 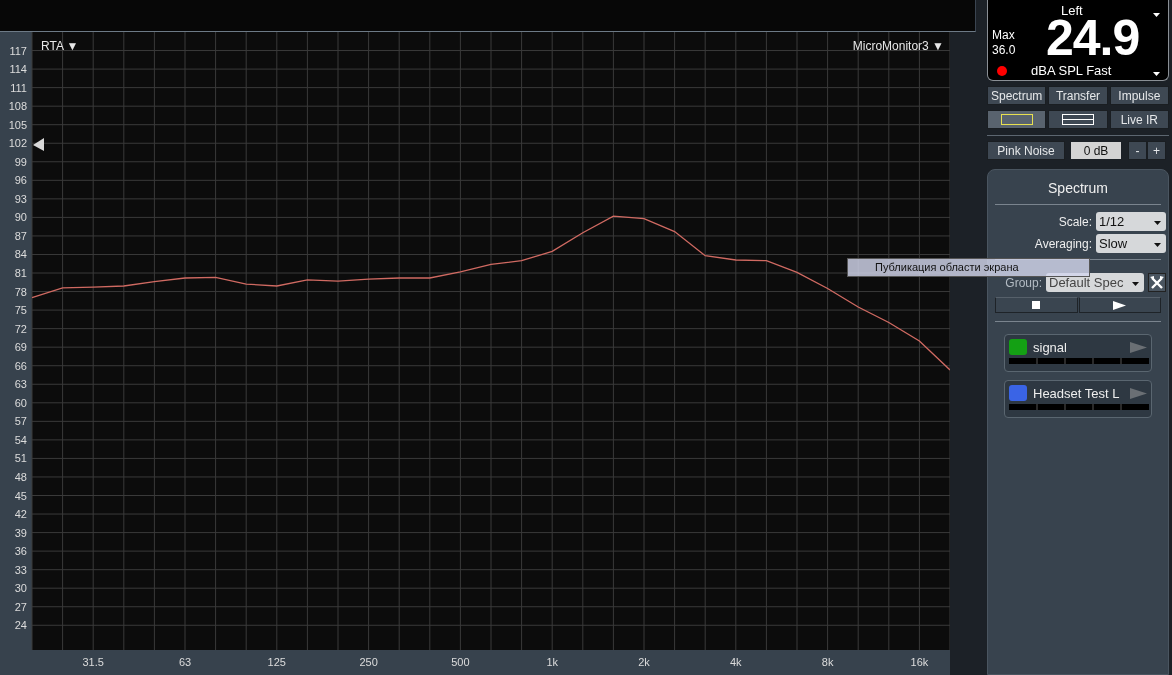 What do you see at coordinates (38, 144) in the screenshot?
I see `level-marker-icon` at bounding box center [38, 144].